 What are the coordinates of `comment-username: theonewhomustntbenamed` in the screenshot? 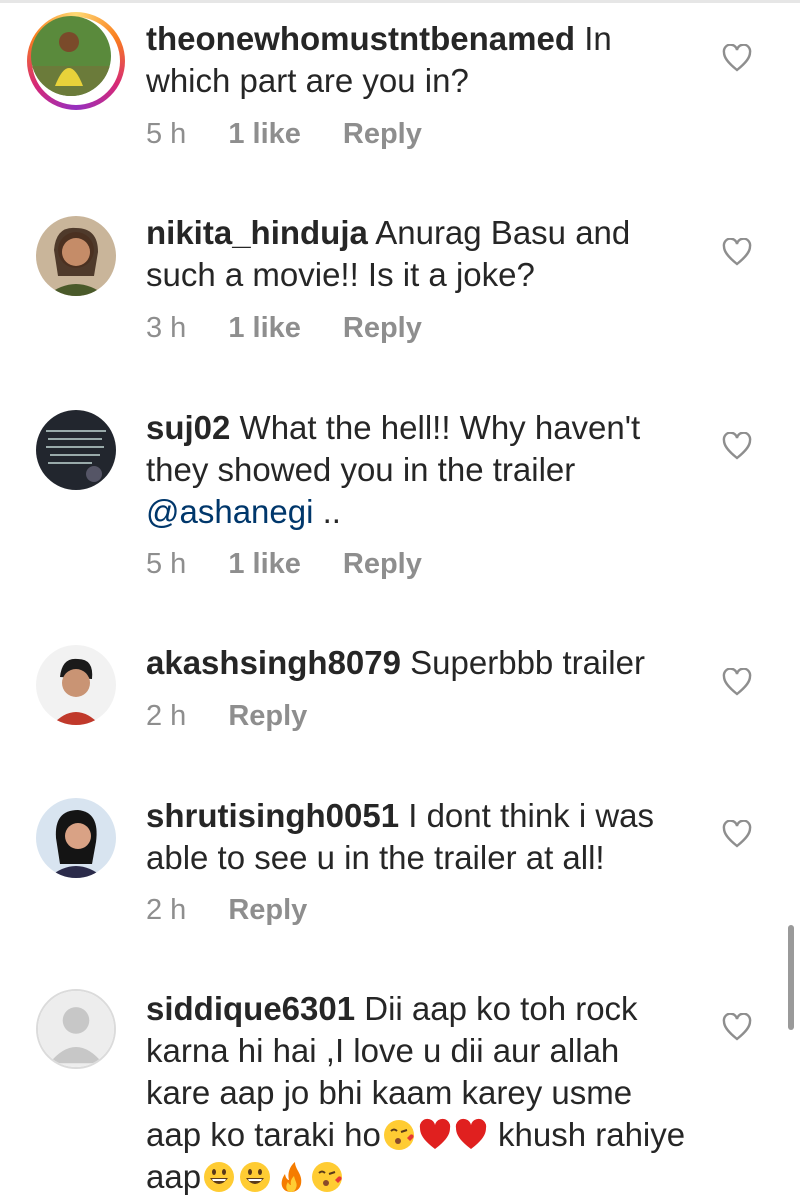 It's located at (360, 38).